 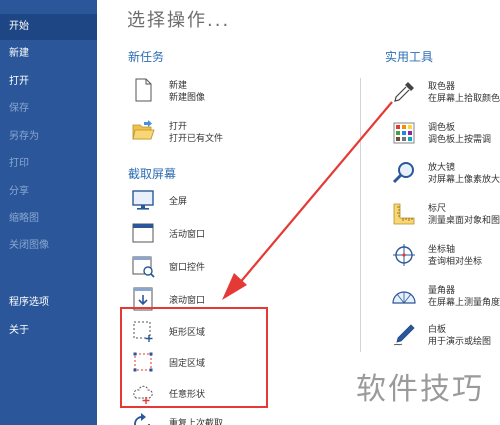 I want to click on watermark: 软件技巧, so click(x=424, y=387).